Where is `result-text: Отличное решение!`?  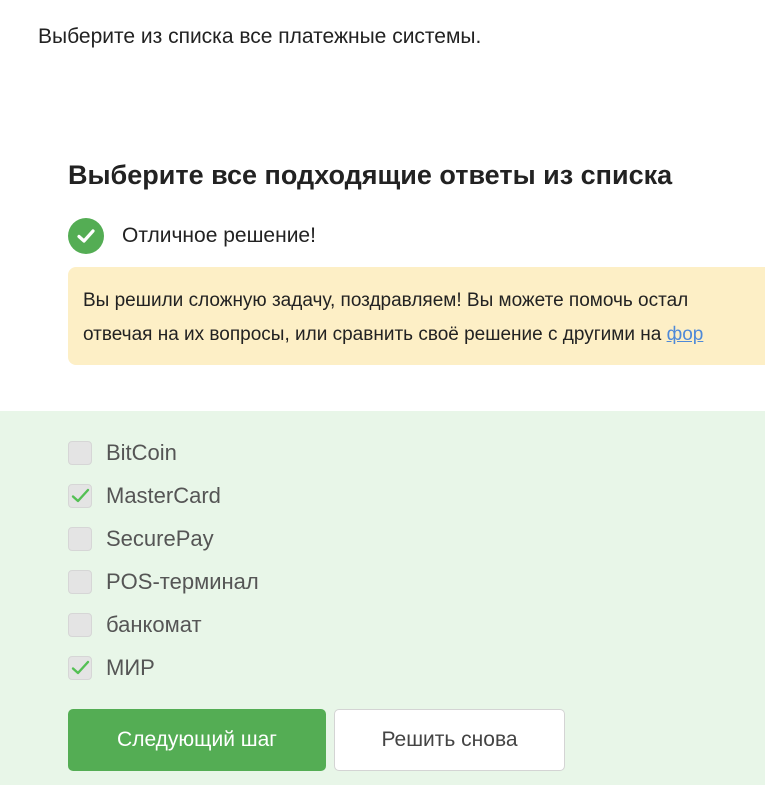 result-text: Отличное решение! is located at coordinates (219, 235).